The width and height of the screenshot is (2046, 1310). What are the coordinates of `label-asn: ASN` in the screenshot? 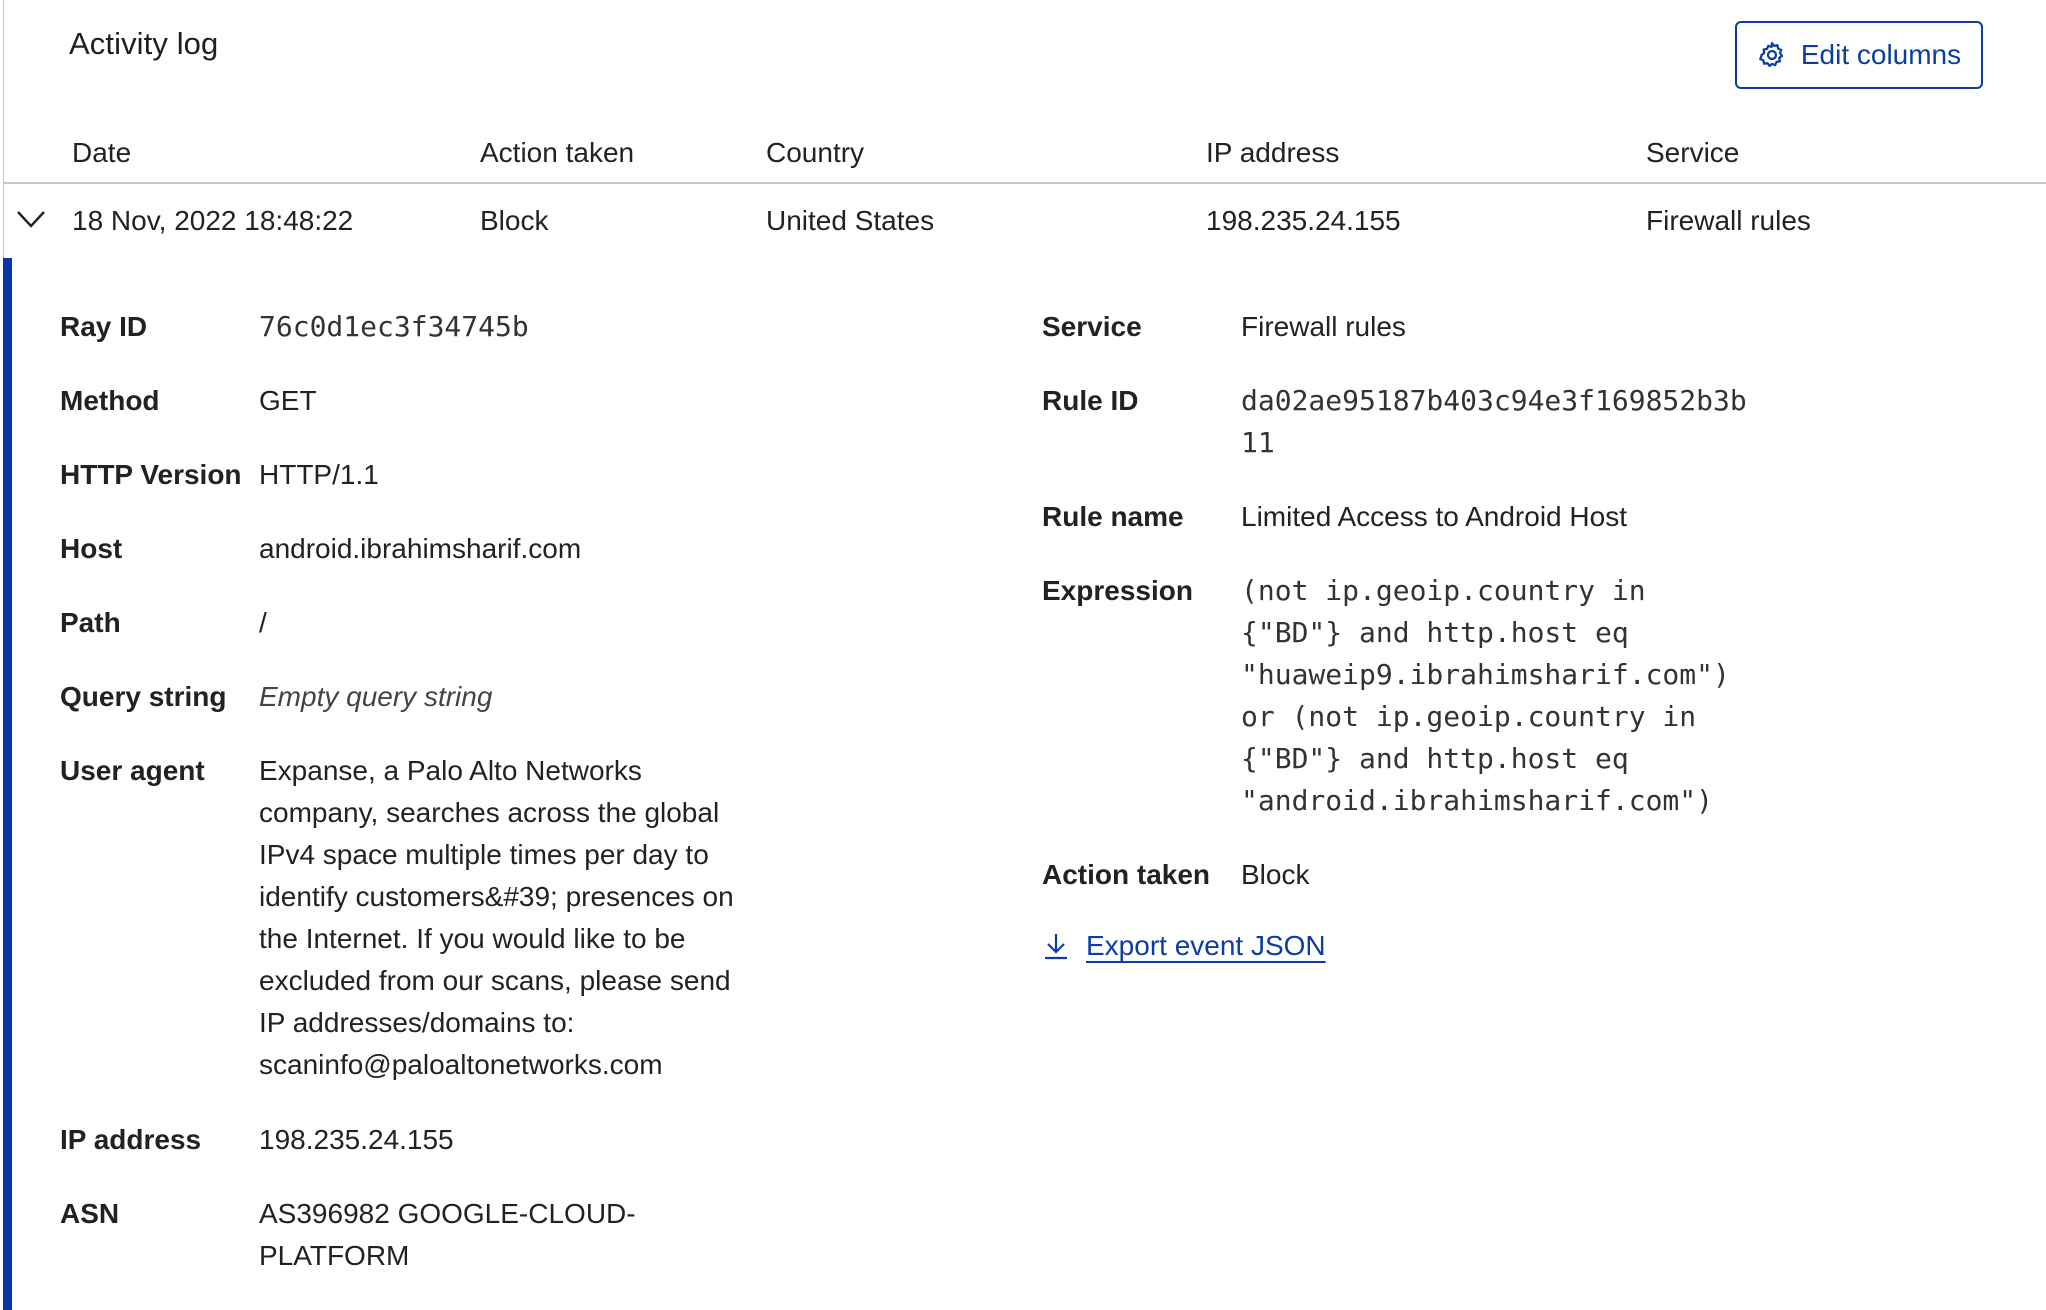 It's located at (90, 1213).